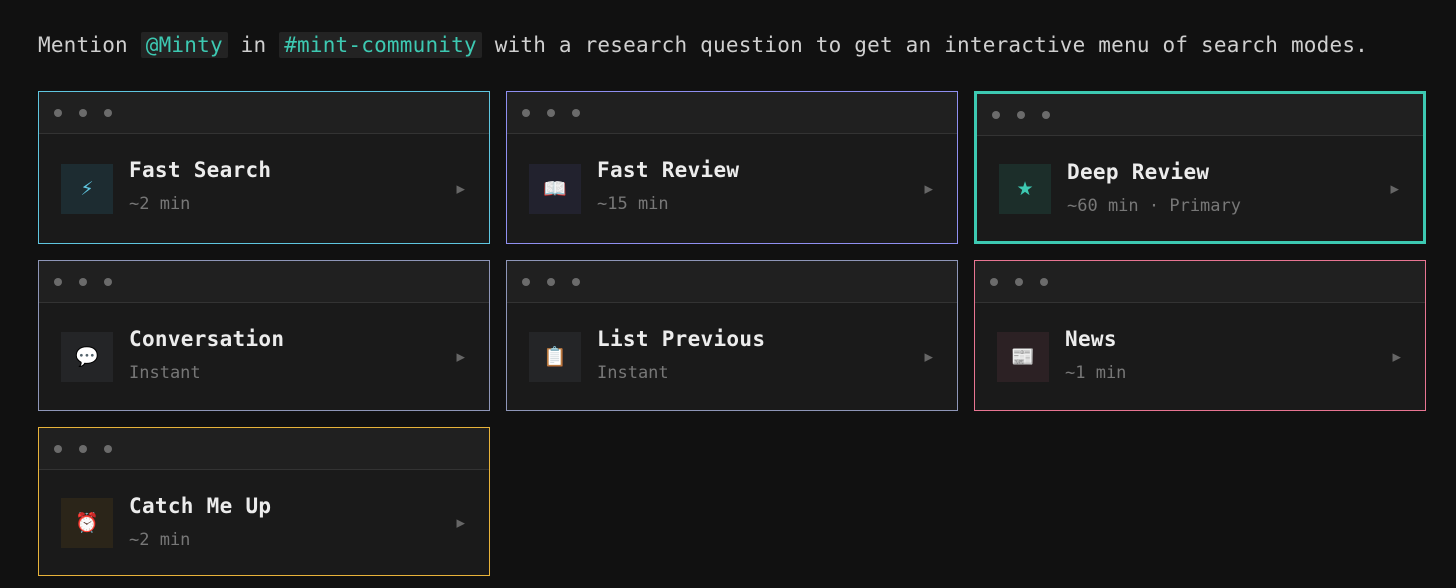 Image resolution: width=1456 pixels, height=588 pixels. I want to click on card-title: News, so click(1091, 339).